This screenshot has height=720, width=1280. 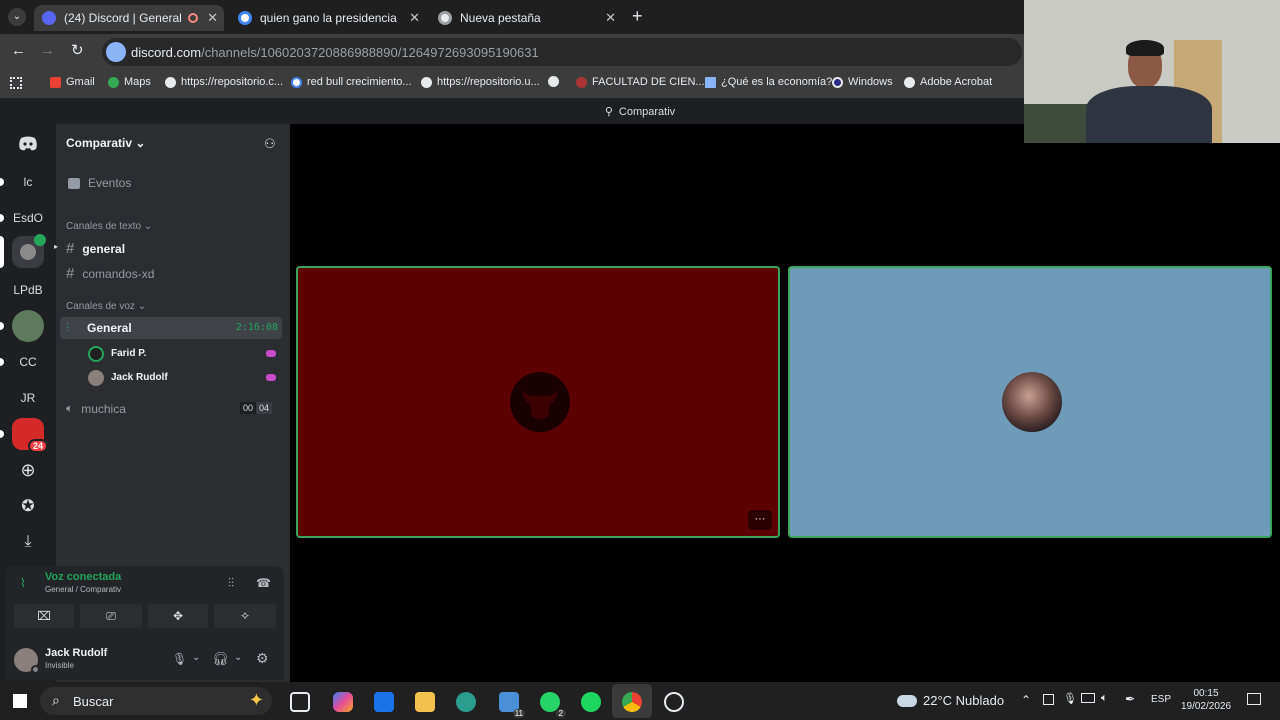 I want to click on weather-widget: 22°C Nublado, so click(x=950, y=700).